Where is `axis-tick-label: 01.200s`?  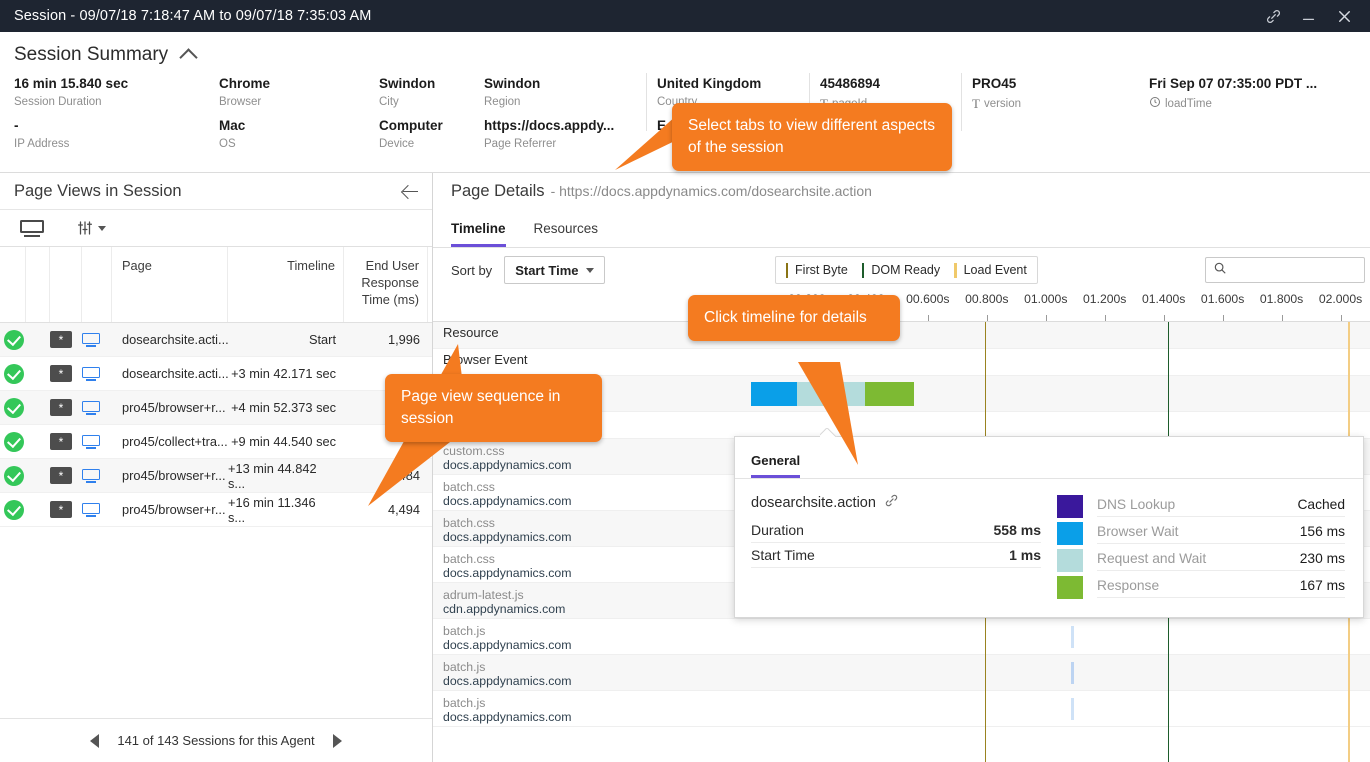 axis-tick-label: 01.200s is located at coordinates (1105, 299).